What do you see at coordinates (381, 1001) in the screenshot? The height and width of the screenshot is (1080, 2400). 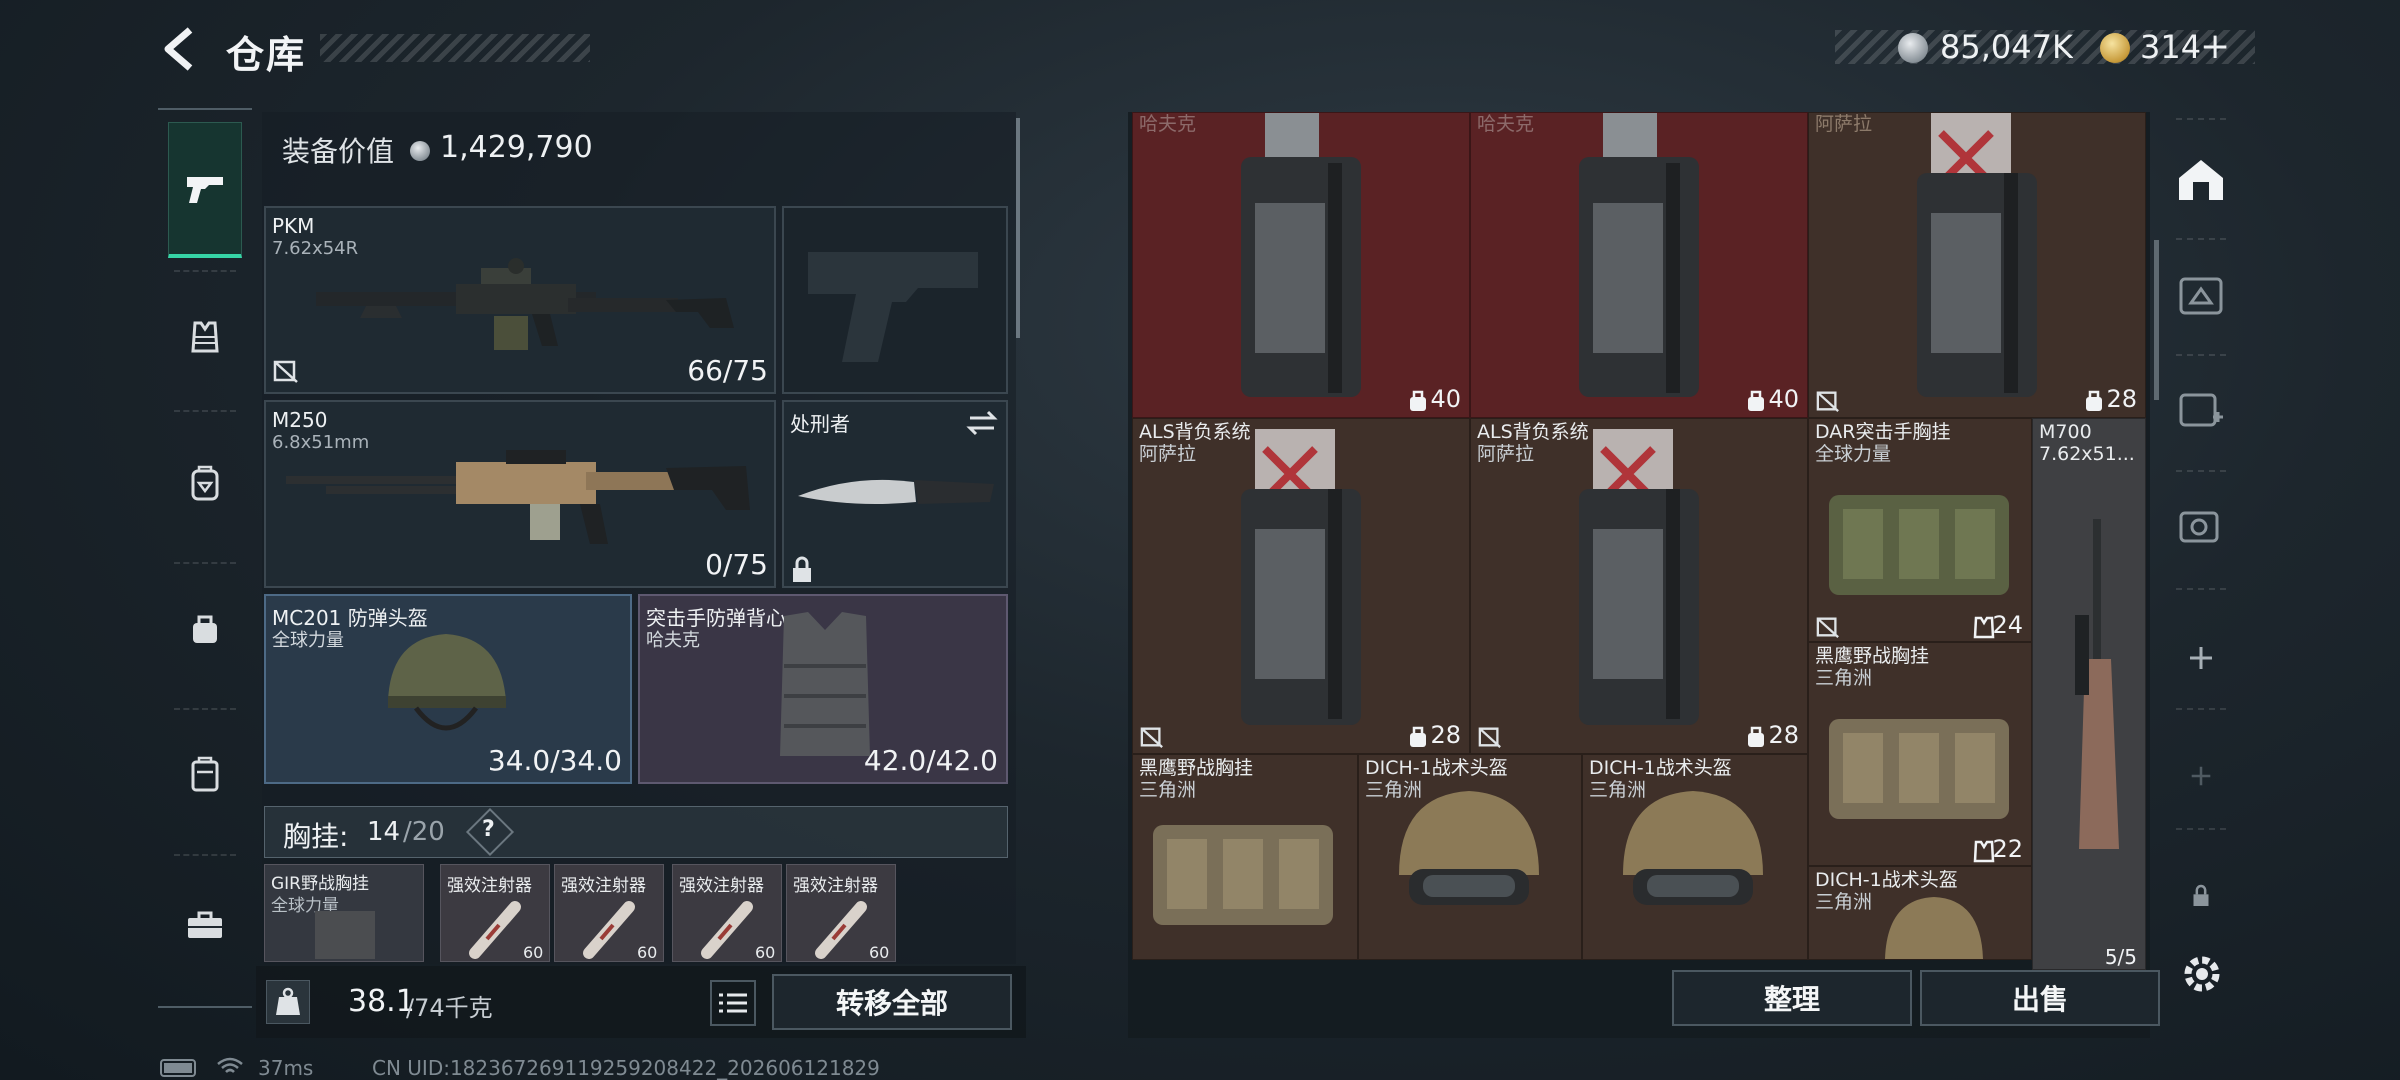 I see `current-weight: 38.1` at bounding box center [381, 1001].